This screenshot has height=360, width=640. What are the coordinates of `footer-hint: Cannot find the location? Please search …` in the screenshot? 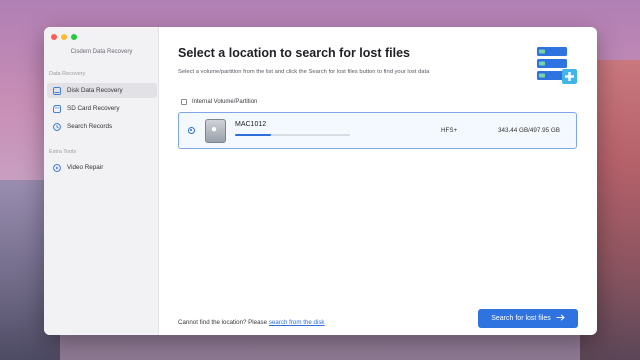 It's located at (251, 322).